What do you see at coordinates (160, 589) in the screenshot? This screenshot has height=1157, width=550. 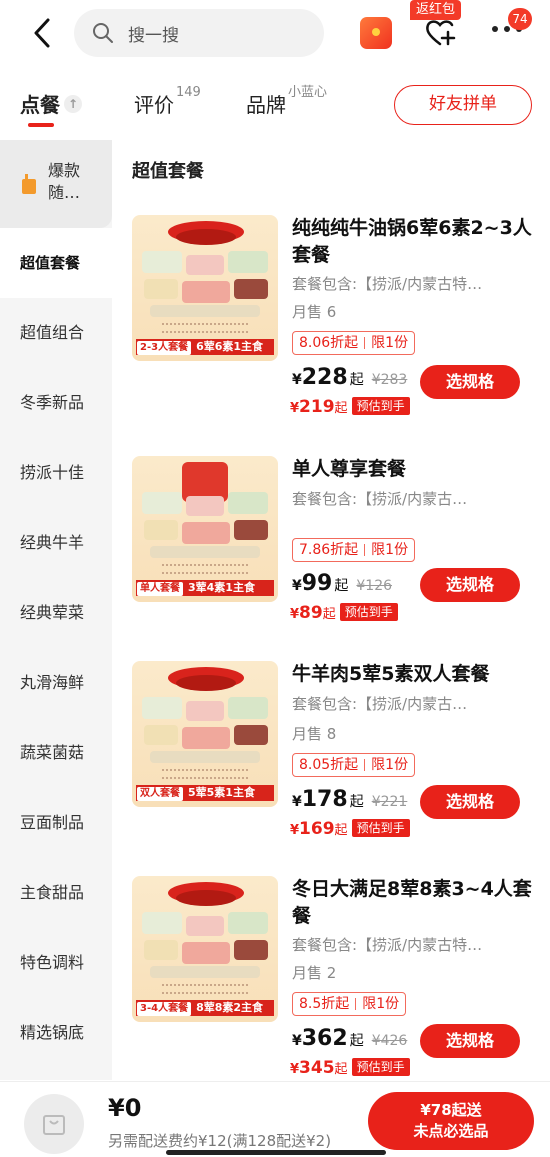 I see `banner-party-size: 单人套餐` at bounding box center [160, 589].